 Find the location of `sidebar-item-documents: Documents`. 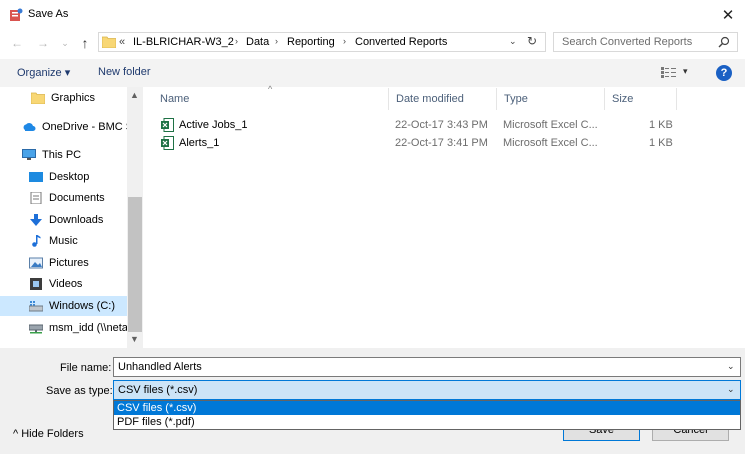

sidebar-item-documents: Documents is located at coordinates (63, 198).